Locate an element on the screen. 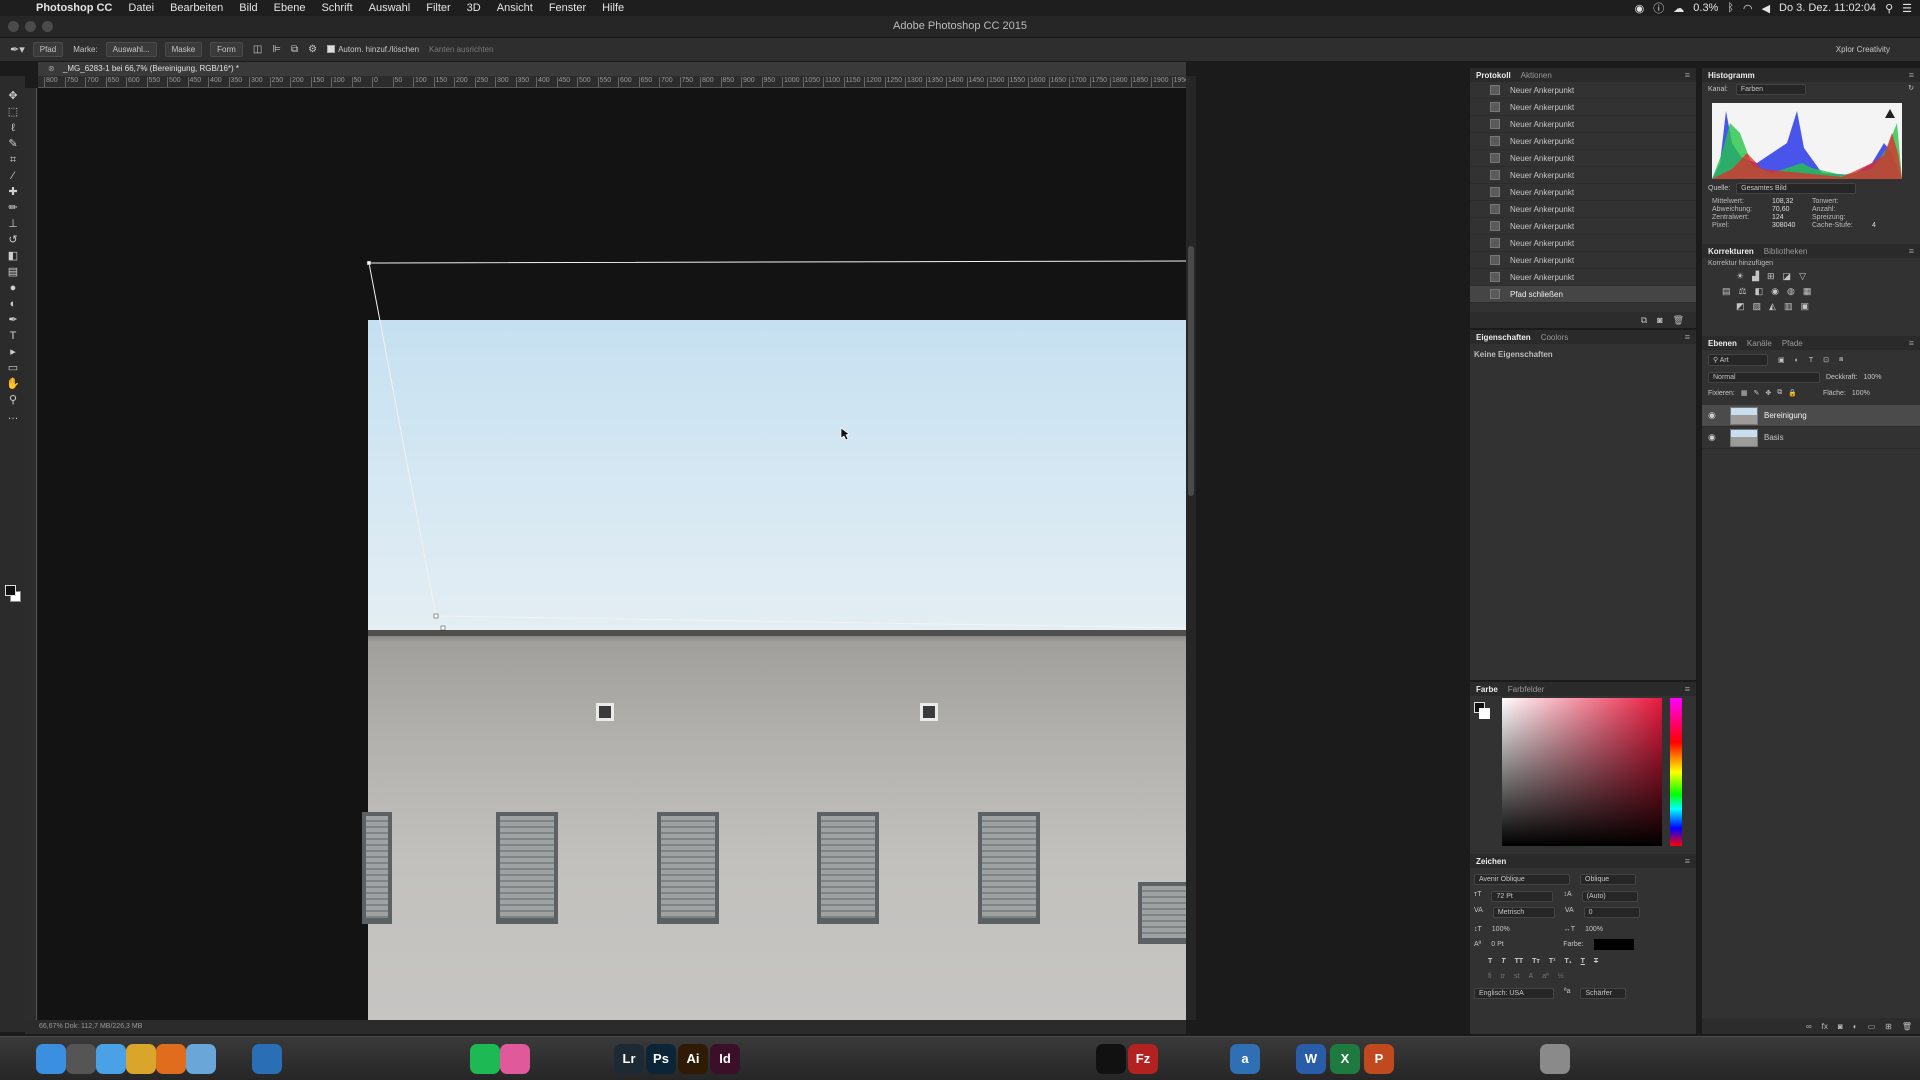  lightroom-icon: Lr is located at coordinates (629, 1059).